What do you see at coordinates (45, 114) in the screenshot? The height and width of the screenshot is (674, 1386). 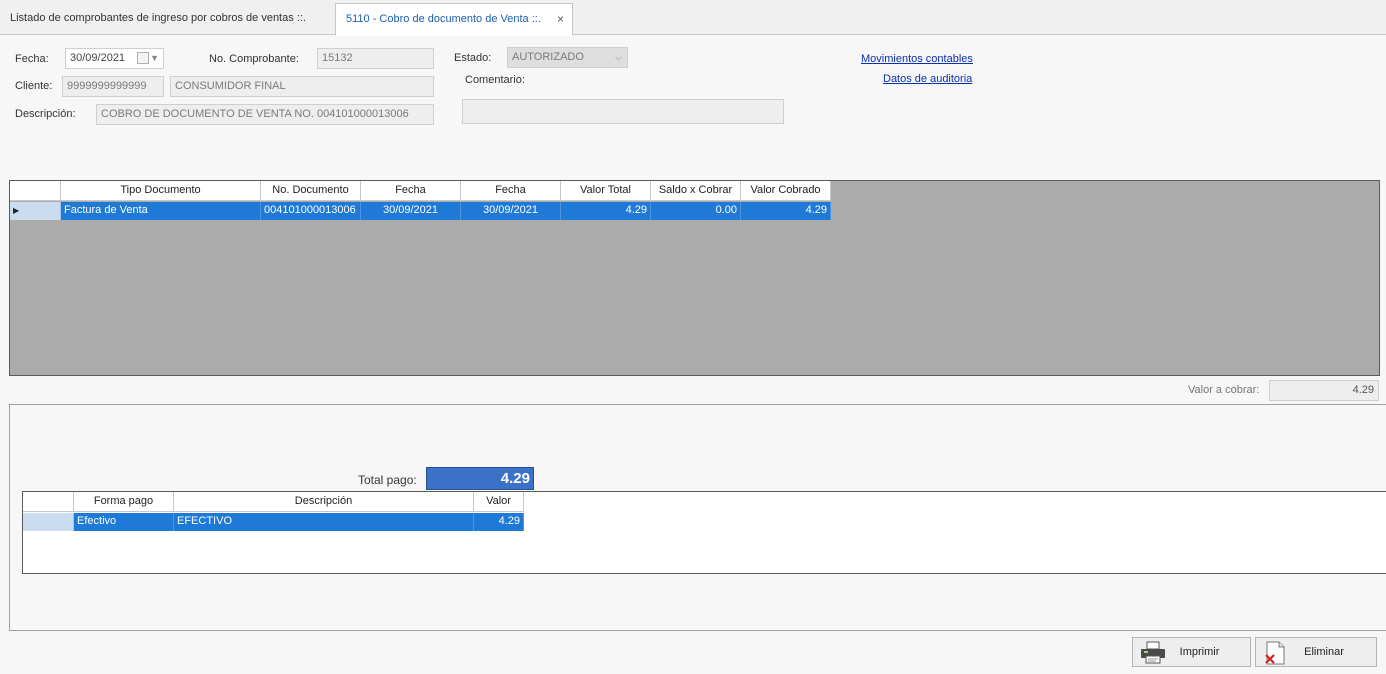 I see `descripcion-label: Descripción:` at bounding box center [45, 114].